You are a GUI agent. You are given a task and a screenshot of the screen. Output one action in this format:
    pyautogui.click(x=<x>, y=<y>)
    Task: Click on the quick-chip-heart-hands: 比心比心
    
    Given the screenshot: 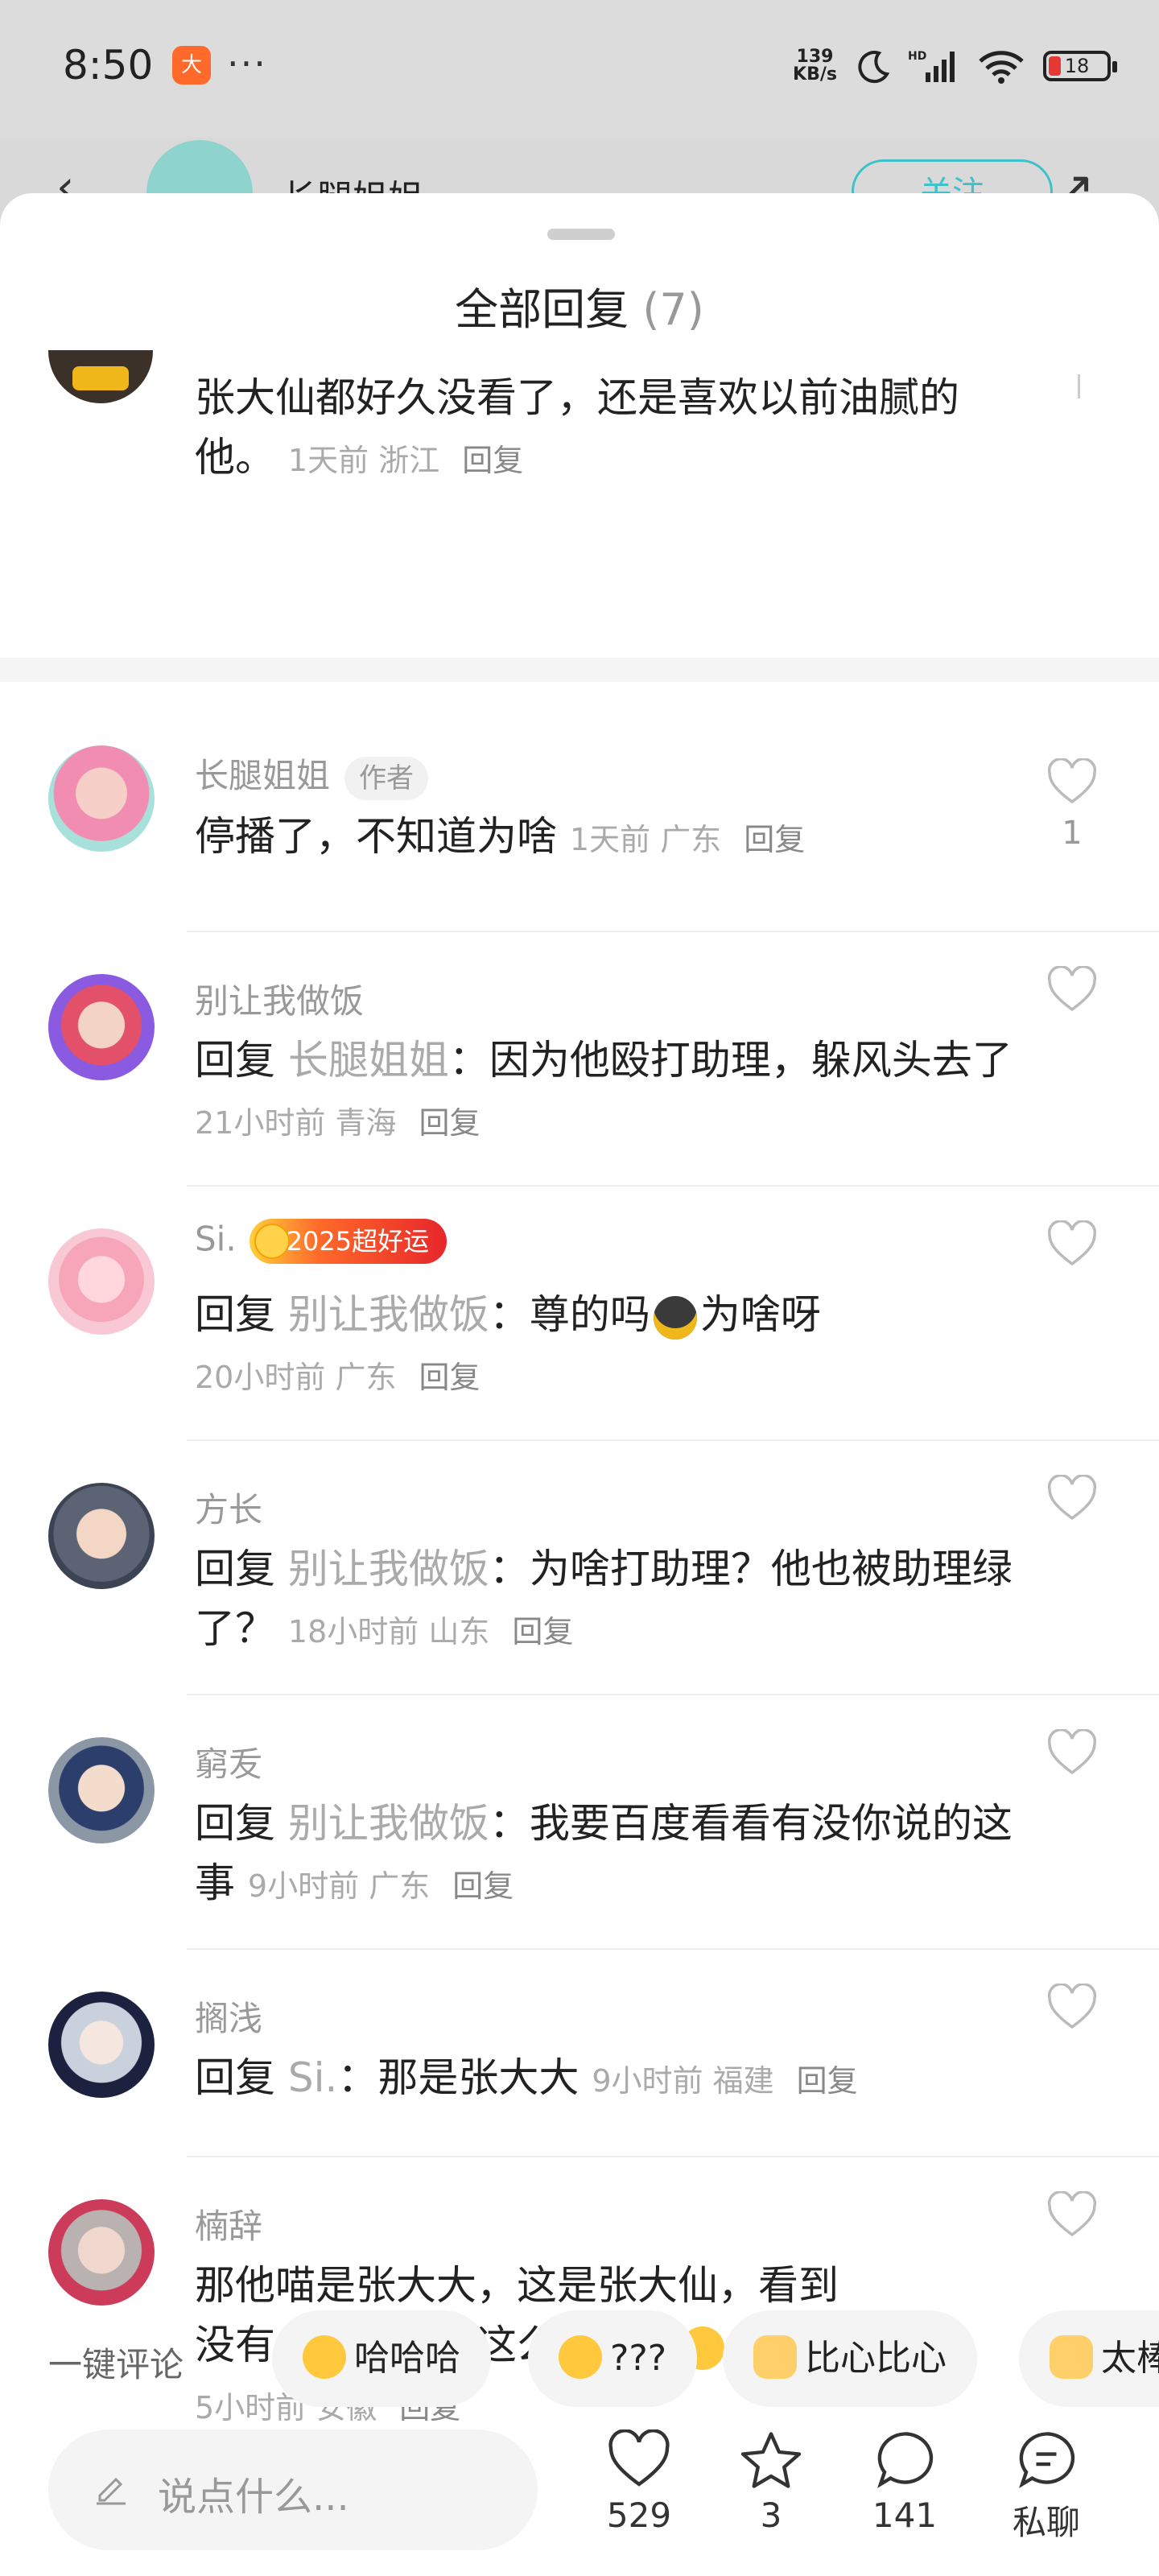 What is the action you would take?
    pyautogui.click(x=850, y=2358)
    